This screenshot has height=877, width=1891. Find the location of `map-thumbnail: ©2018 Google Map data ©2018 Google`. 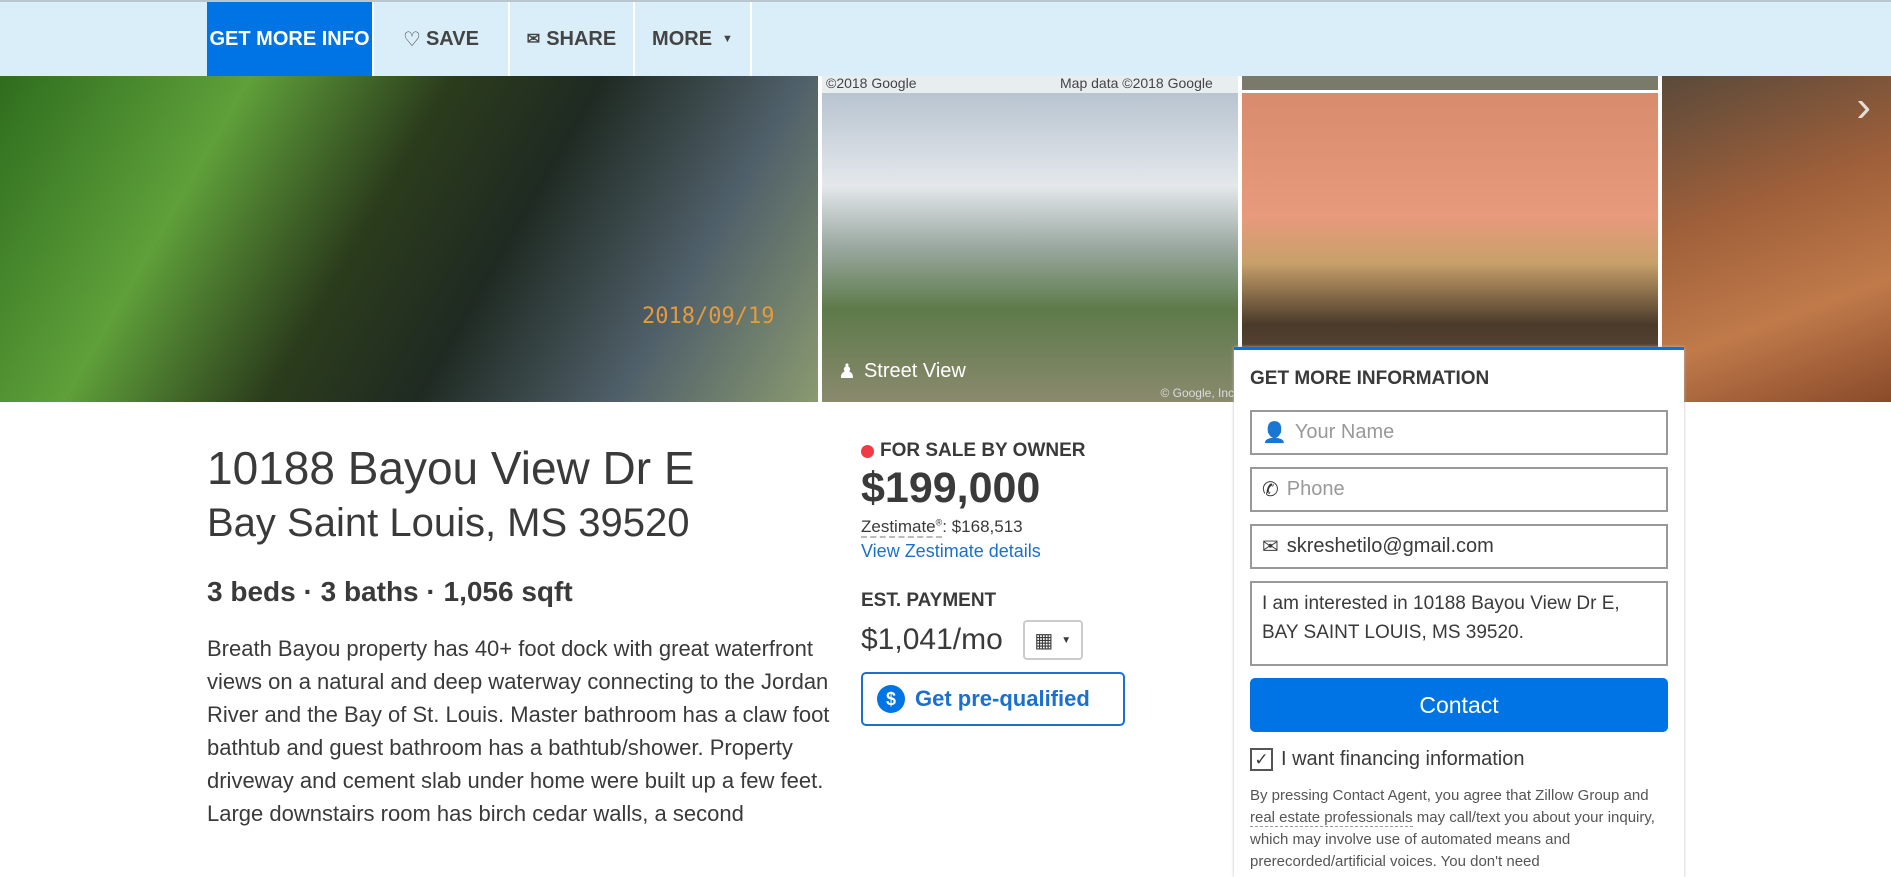

map-thumbnail: ©2018 Google Map data ©2018 Google is located at coordinates (1030, 84).